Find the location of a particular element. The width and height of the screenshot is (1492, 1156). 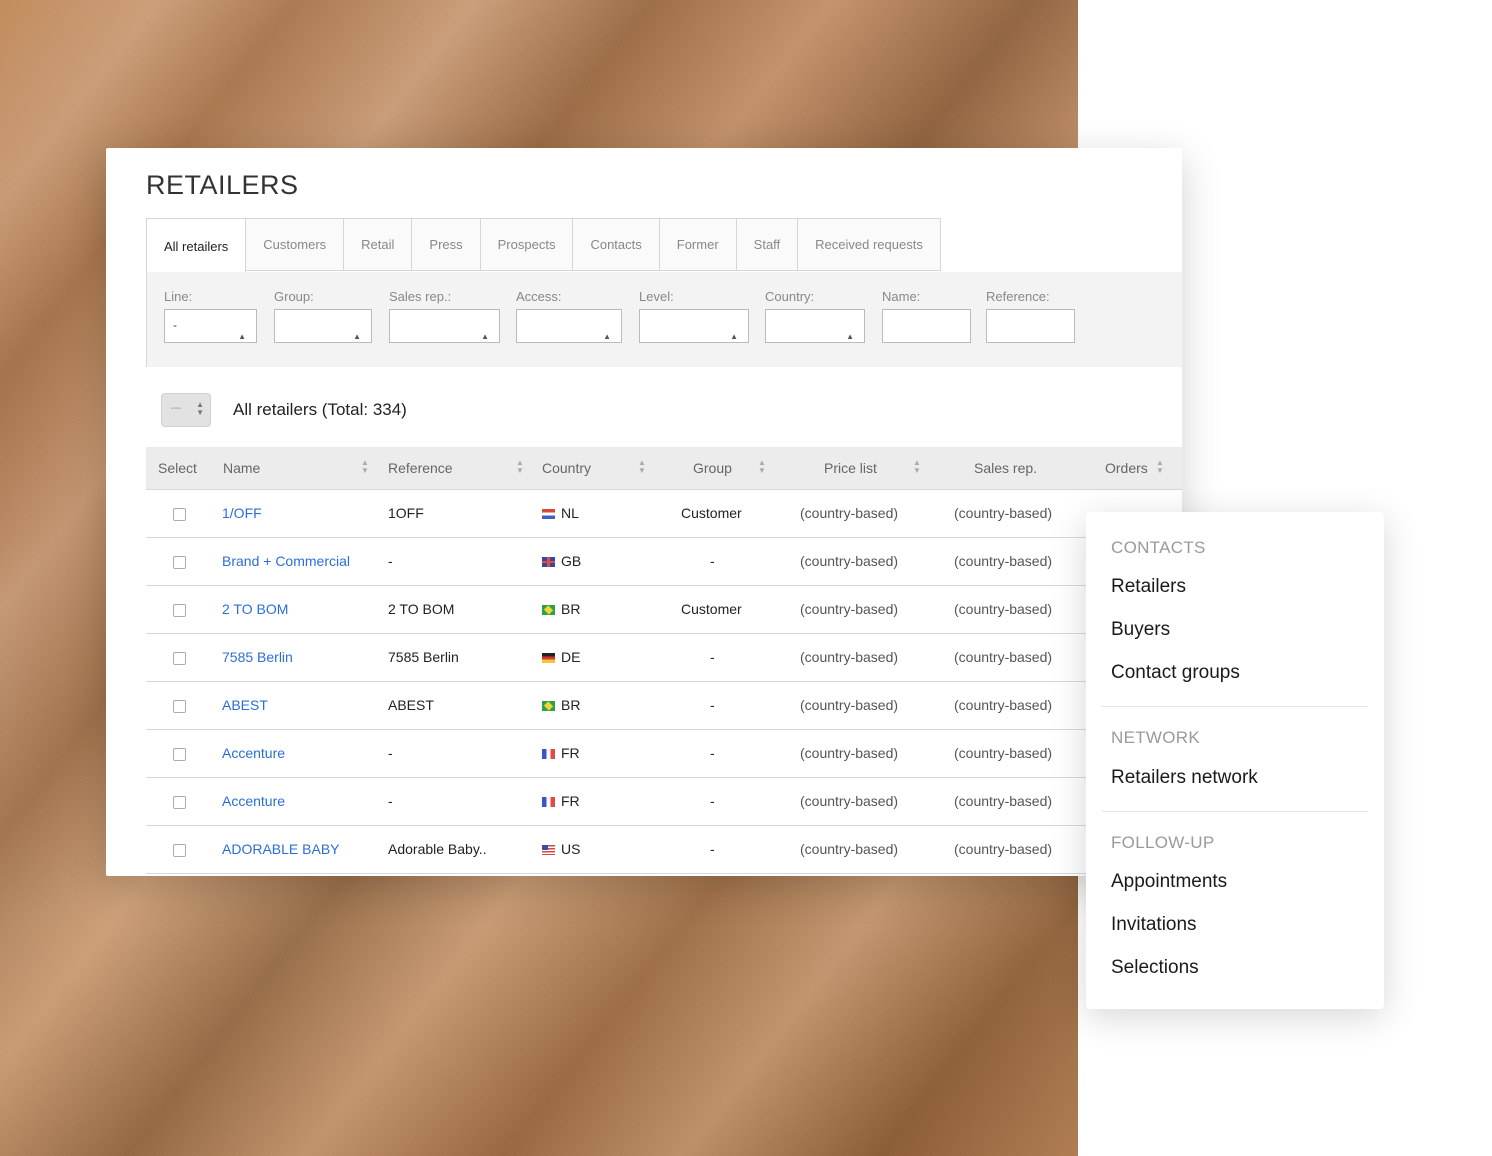

flag-fr-icon is located at coordinates (548, 754).